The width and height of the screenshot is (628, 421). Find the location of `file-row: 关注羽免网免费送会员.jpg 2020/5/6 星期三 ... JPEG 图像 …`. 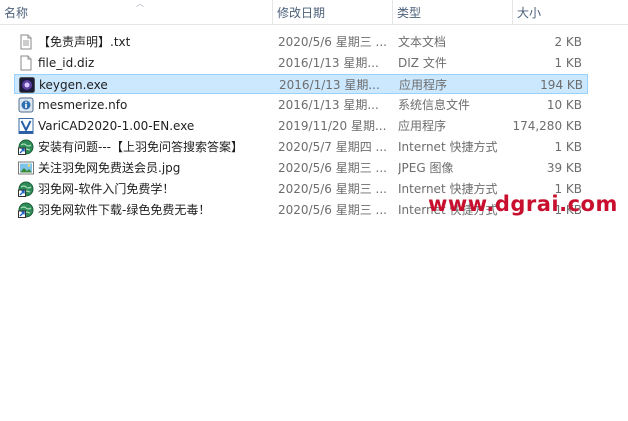

file-row: 关注羽免网免费送会员.jpg 2020/5/6 星期三 ... JPEG 图像 … is located at coordinates (301, 168).